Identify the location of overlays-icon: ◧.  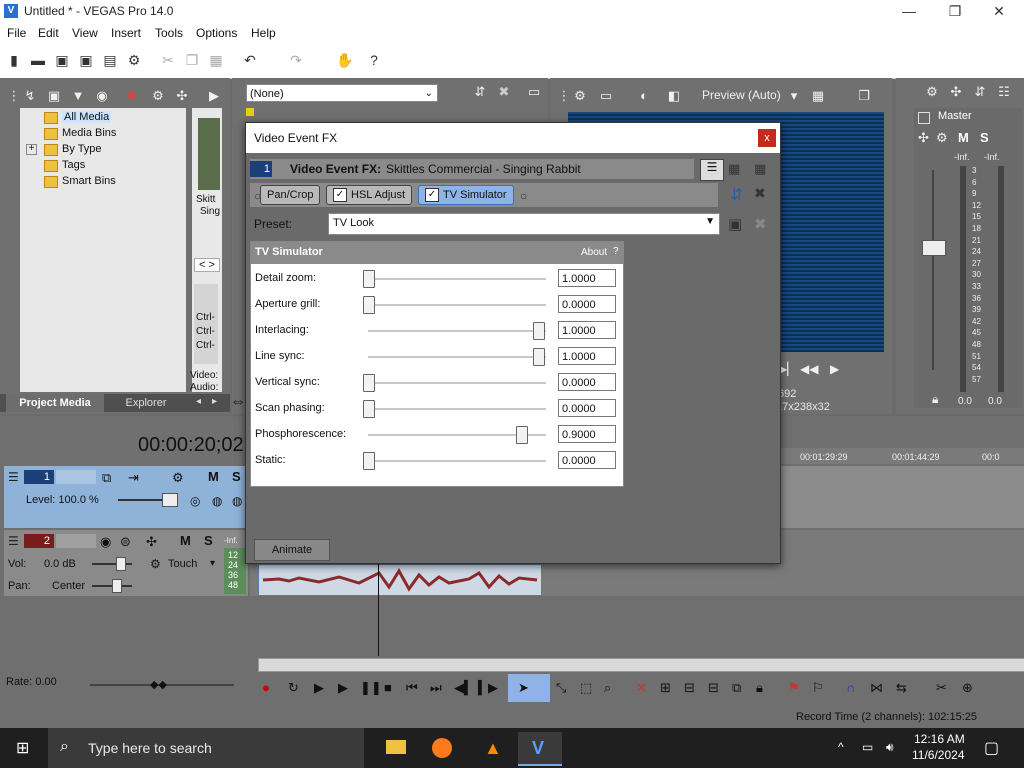
(674, 96).